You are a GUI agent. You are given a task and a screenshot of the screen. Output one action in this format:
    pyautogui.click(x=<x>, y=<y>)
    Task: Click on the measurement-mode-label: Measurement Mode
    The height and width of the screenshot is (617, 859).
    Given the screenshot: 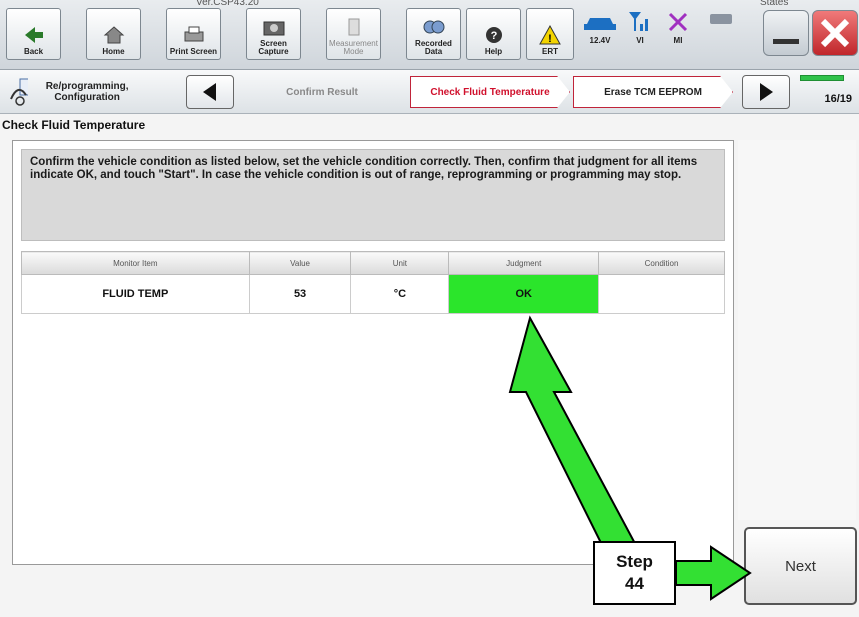 What is the action you would take?
    pyautogui.click(x=353, y=47)
    